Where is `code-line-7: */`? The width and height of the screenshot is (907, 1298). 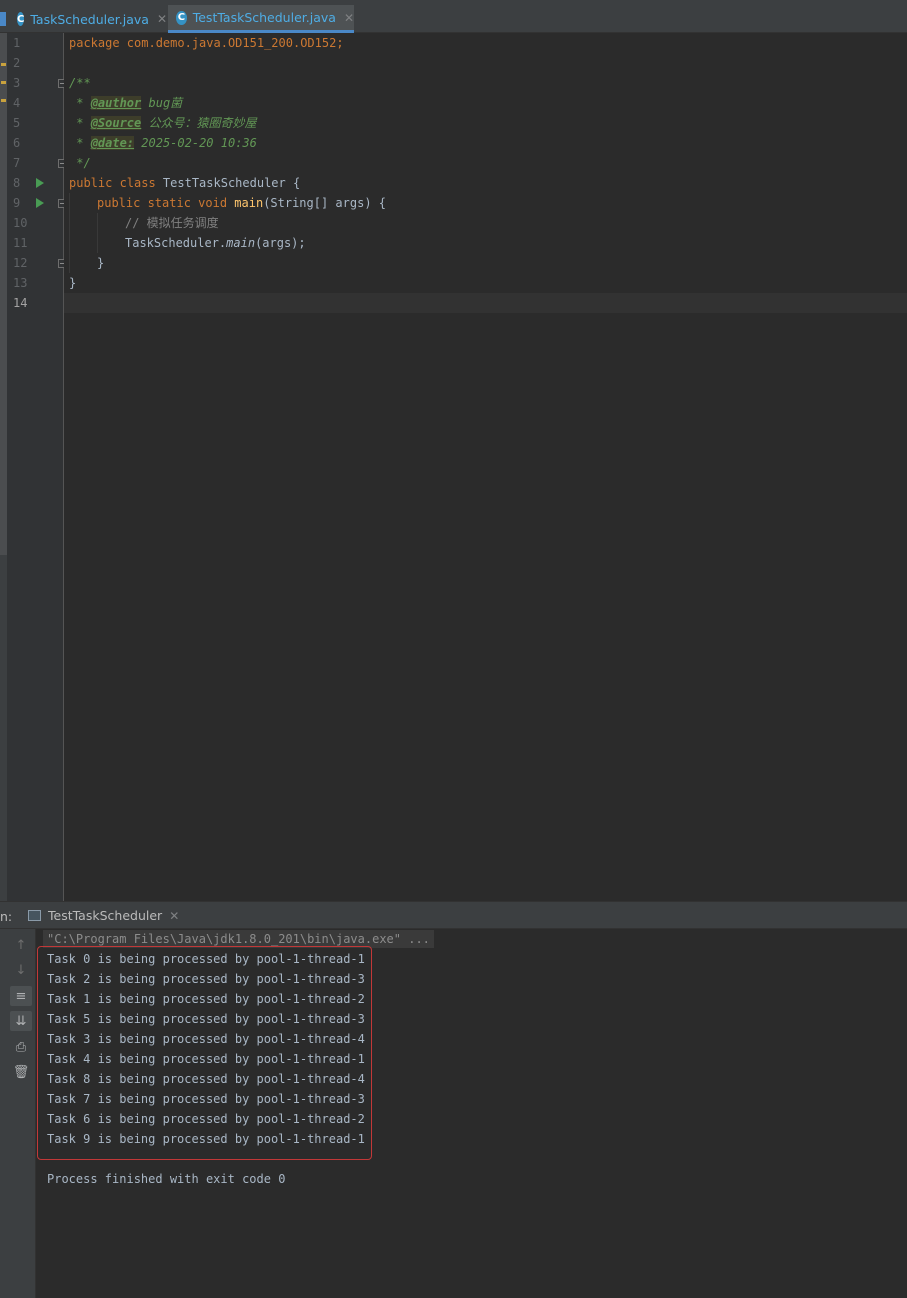
code-line-7: */ is located at coordinates (80, 163).